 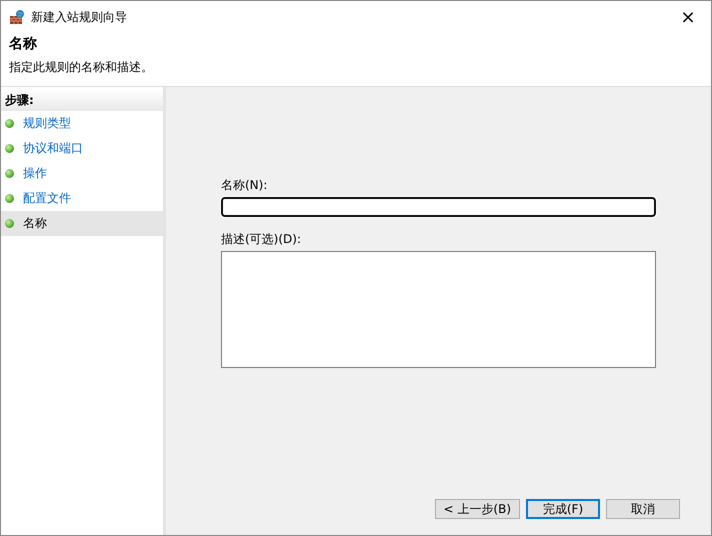 I want to click on name-label: 名称(N):, so click(x=244, y=185).